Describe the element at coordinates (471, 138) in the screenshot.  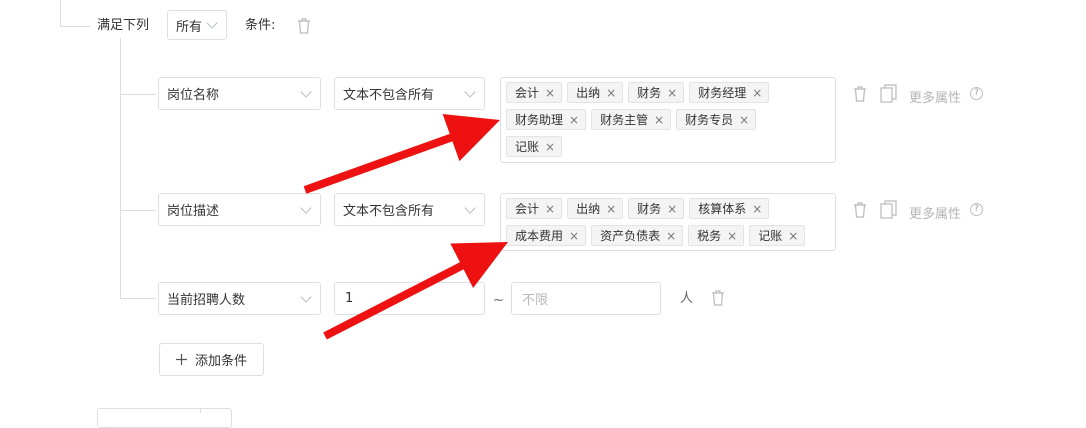
I see `red-arrow-1-head` at that location.